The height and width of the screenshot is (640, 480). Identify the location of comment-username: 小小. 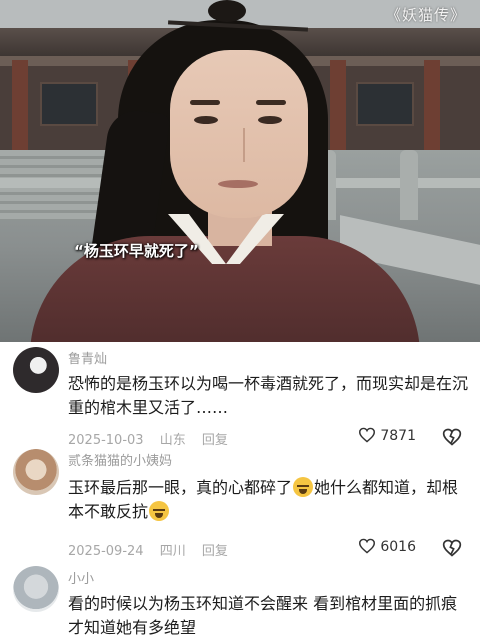
(81, 577).